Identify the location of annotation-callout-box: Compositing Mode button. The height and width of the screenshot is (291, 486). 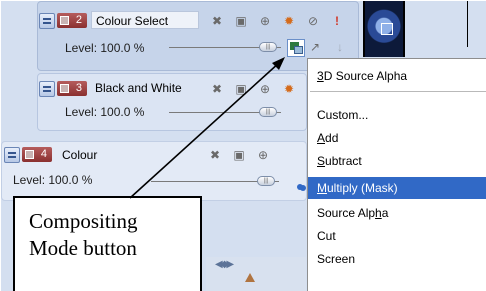
(107, 243).